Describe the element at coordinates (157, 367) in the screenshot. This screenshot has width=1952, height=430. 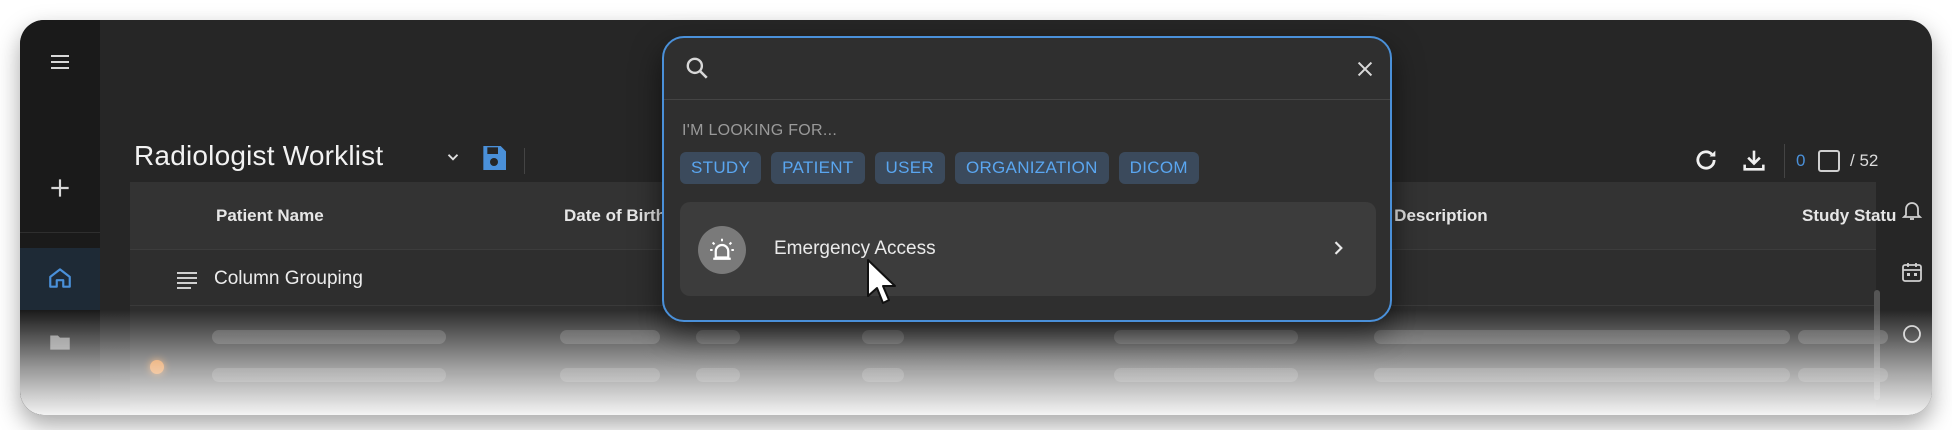
I see `status-dot` at that location.